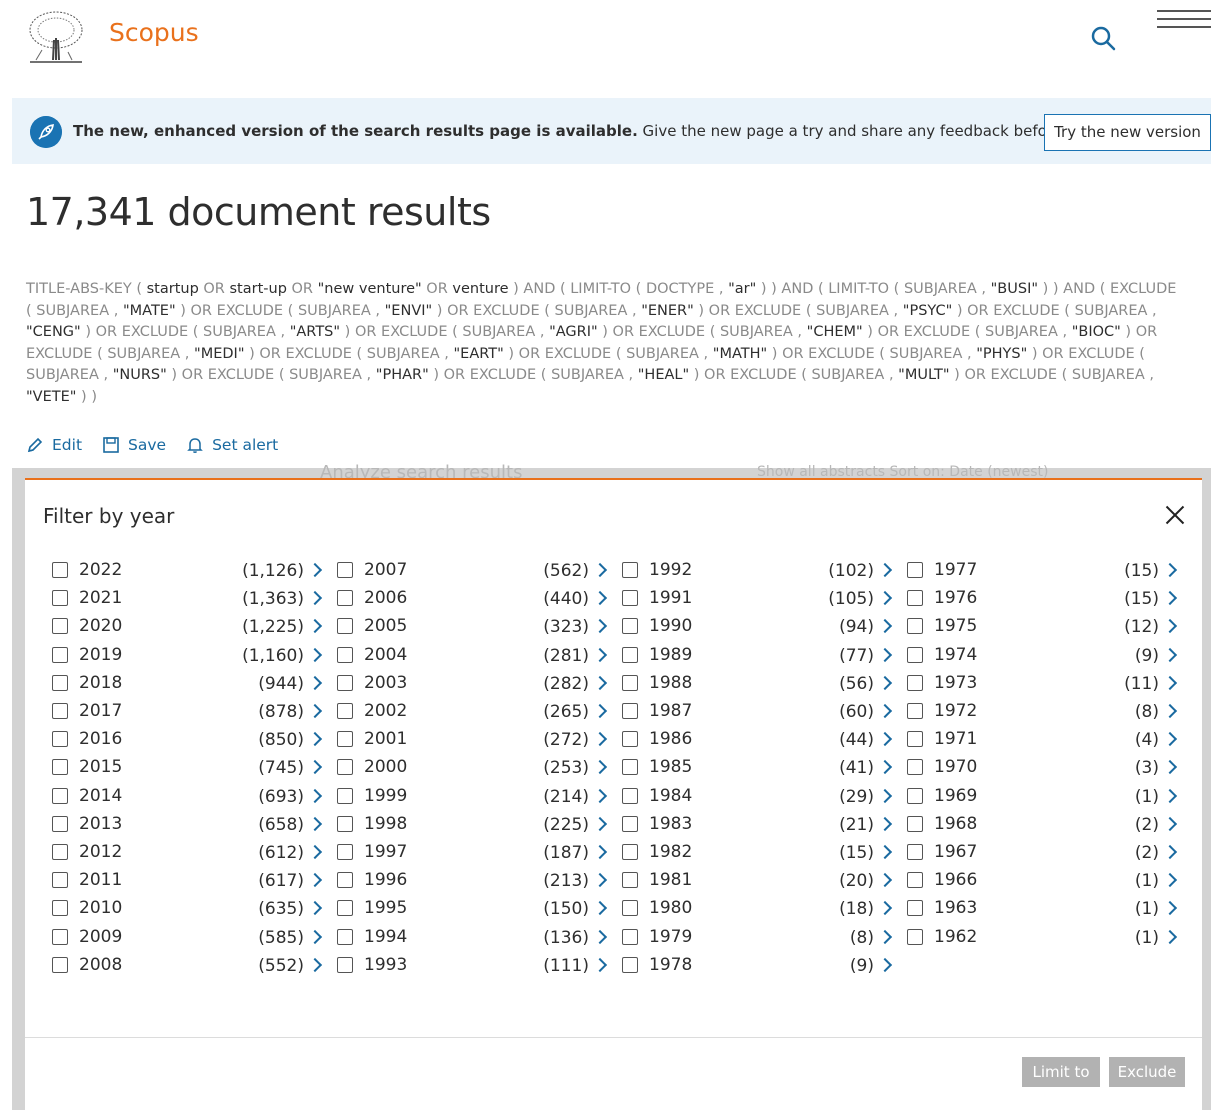 This screenshot has height=1110, width=1211. What do you see at coordinates (1147, 1072) in the screenshot?
I see `exclude-button: Exclude` at bounding box center [1147, 1072].